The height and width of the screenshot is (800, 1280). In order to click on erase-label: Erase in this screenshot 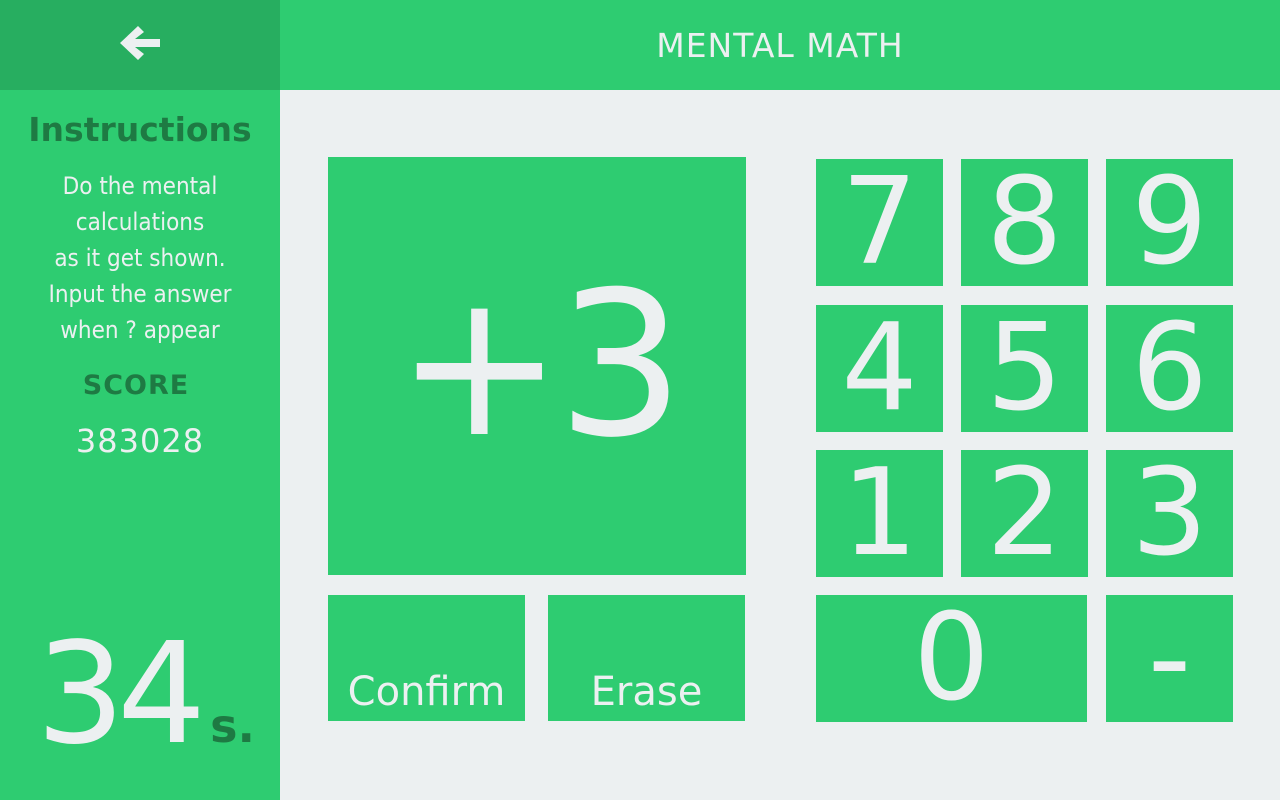, I will do `click(646, 692)`.